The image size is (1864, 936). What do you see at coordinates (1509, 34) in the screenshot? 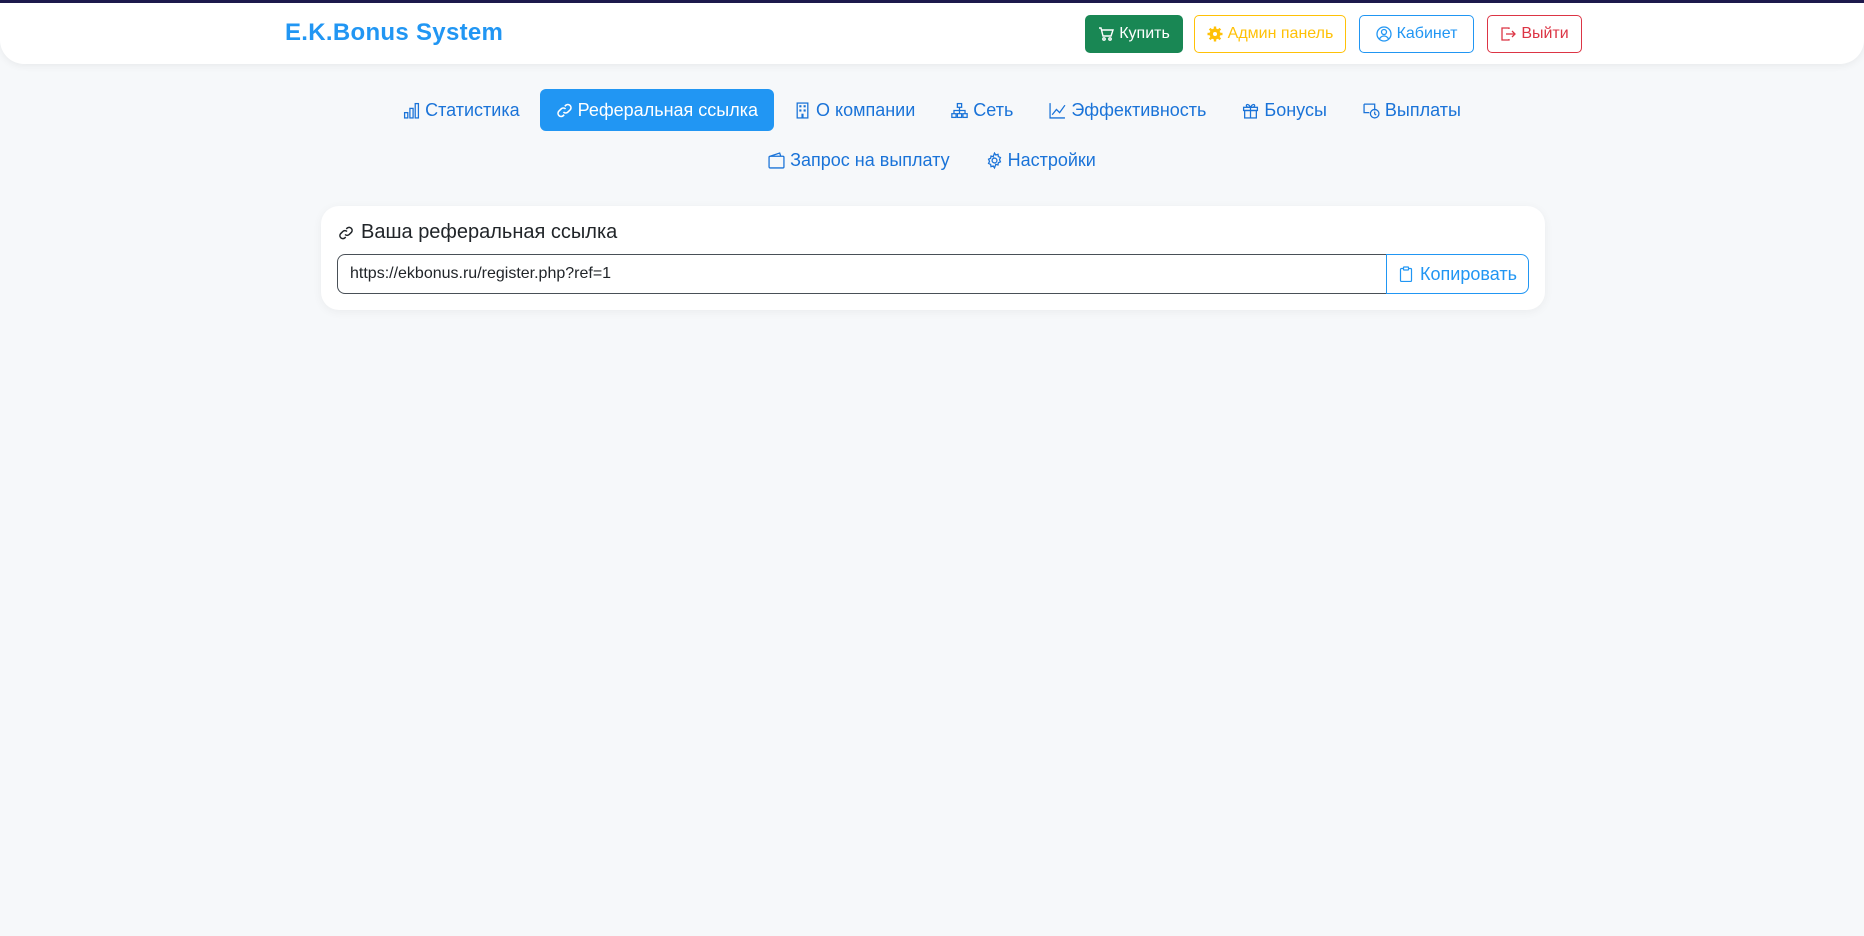
I see `logout-icon` at bounding box center [1509, 34].